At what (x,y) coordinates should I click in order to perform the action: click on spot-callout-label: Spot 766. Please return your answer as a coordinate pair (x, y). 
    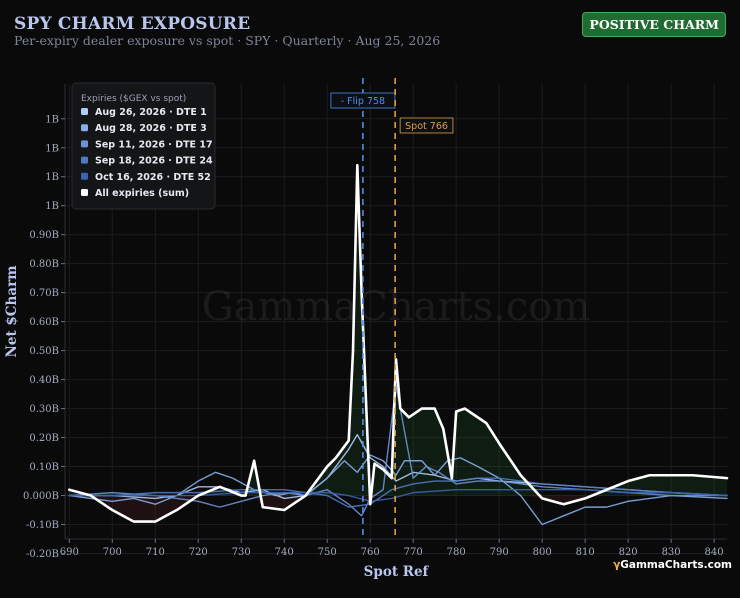
    Looking at the image, I should click on (426, 126).